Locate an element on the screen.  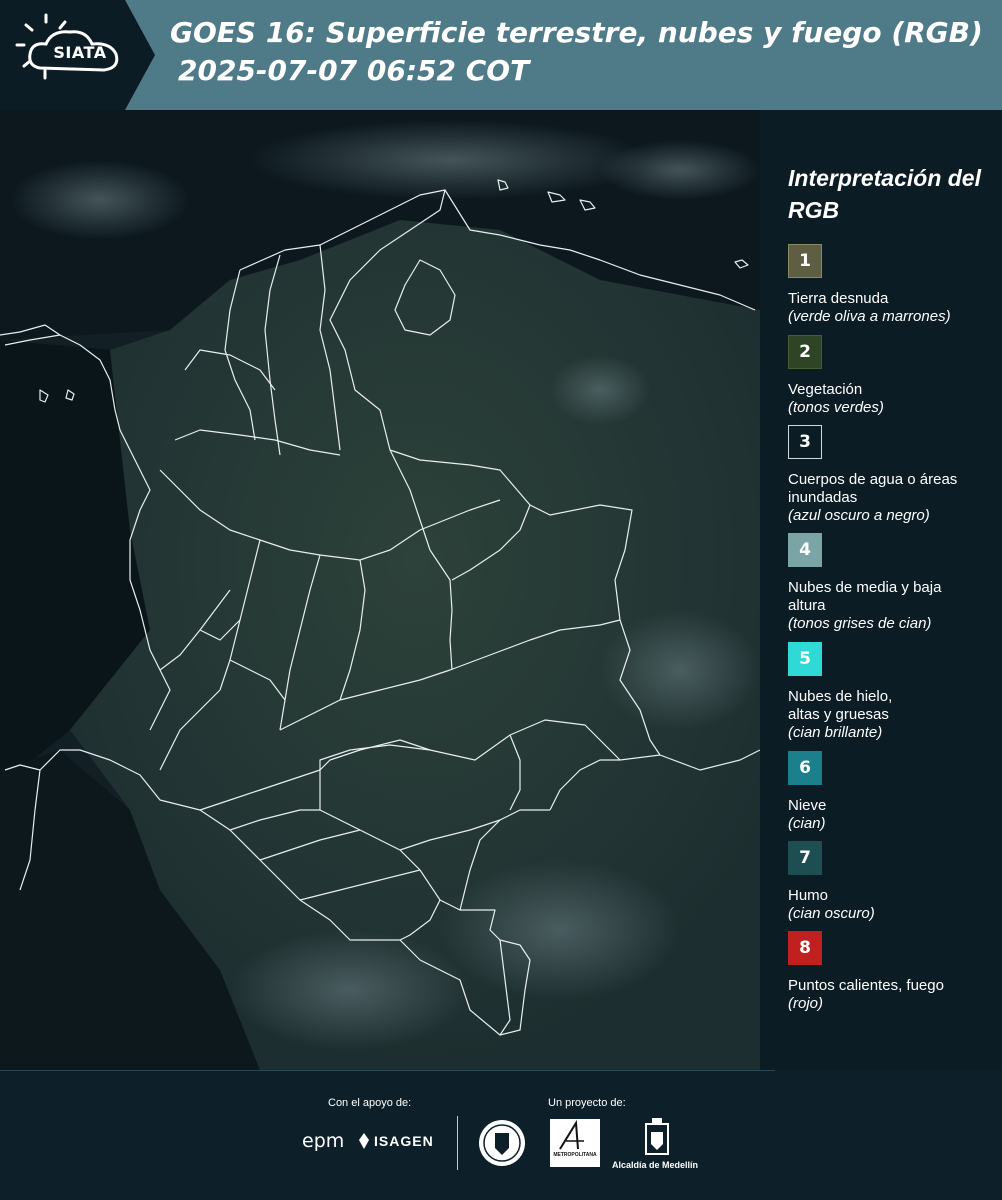
legend-number: 3 is located at coordinates (805, 442).